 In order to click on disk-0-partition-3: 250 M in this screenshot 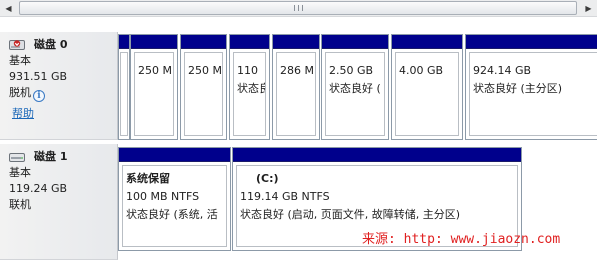, I will do `click(203, 87)`.